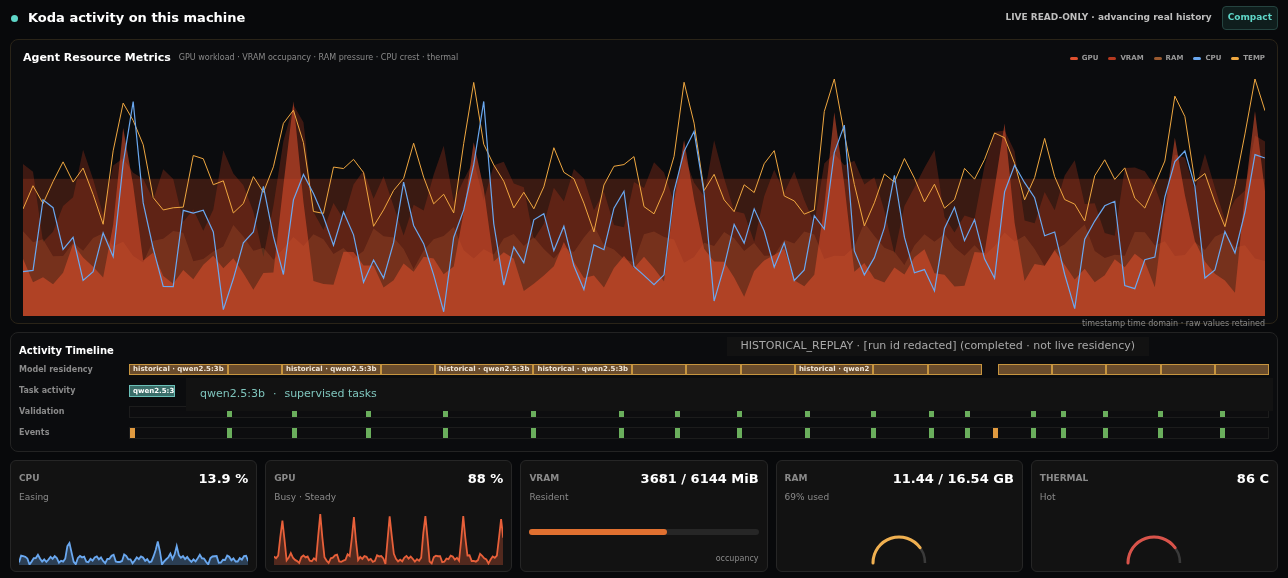  I want to click on chart-footnote: timestamp time domain · raw values retained, so click(1173, 324).